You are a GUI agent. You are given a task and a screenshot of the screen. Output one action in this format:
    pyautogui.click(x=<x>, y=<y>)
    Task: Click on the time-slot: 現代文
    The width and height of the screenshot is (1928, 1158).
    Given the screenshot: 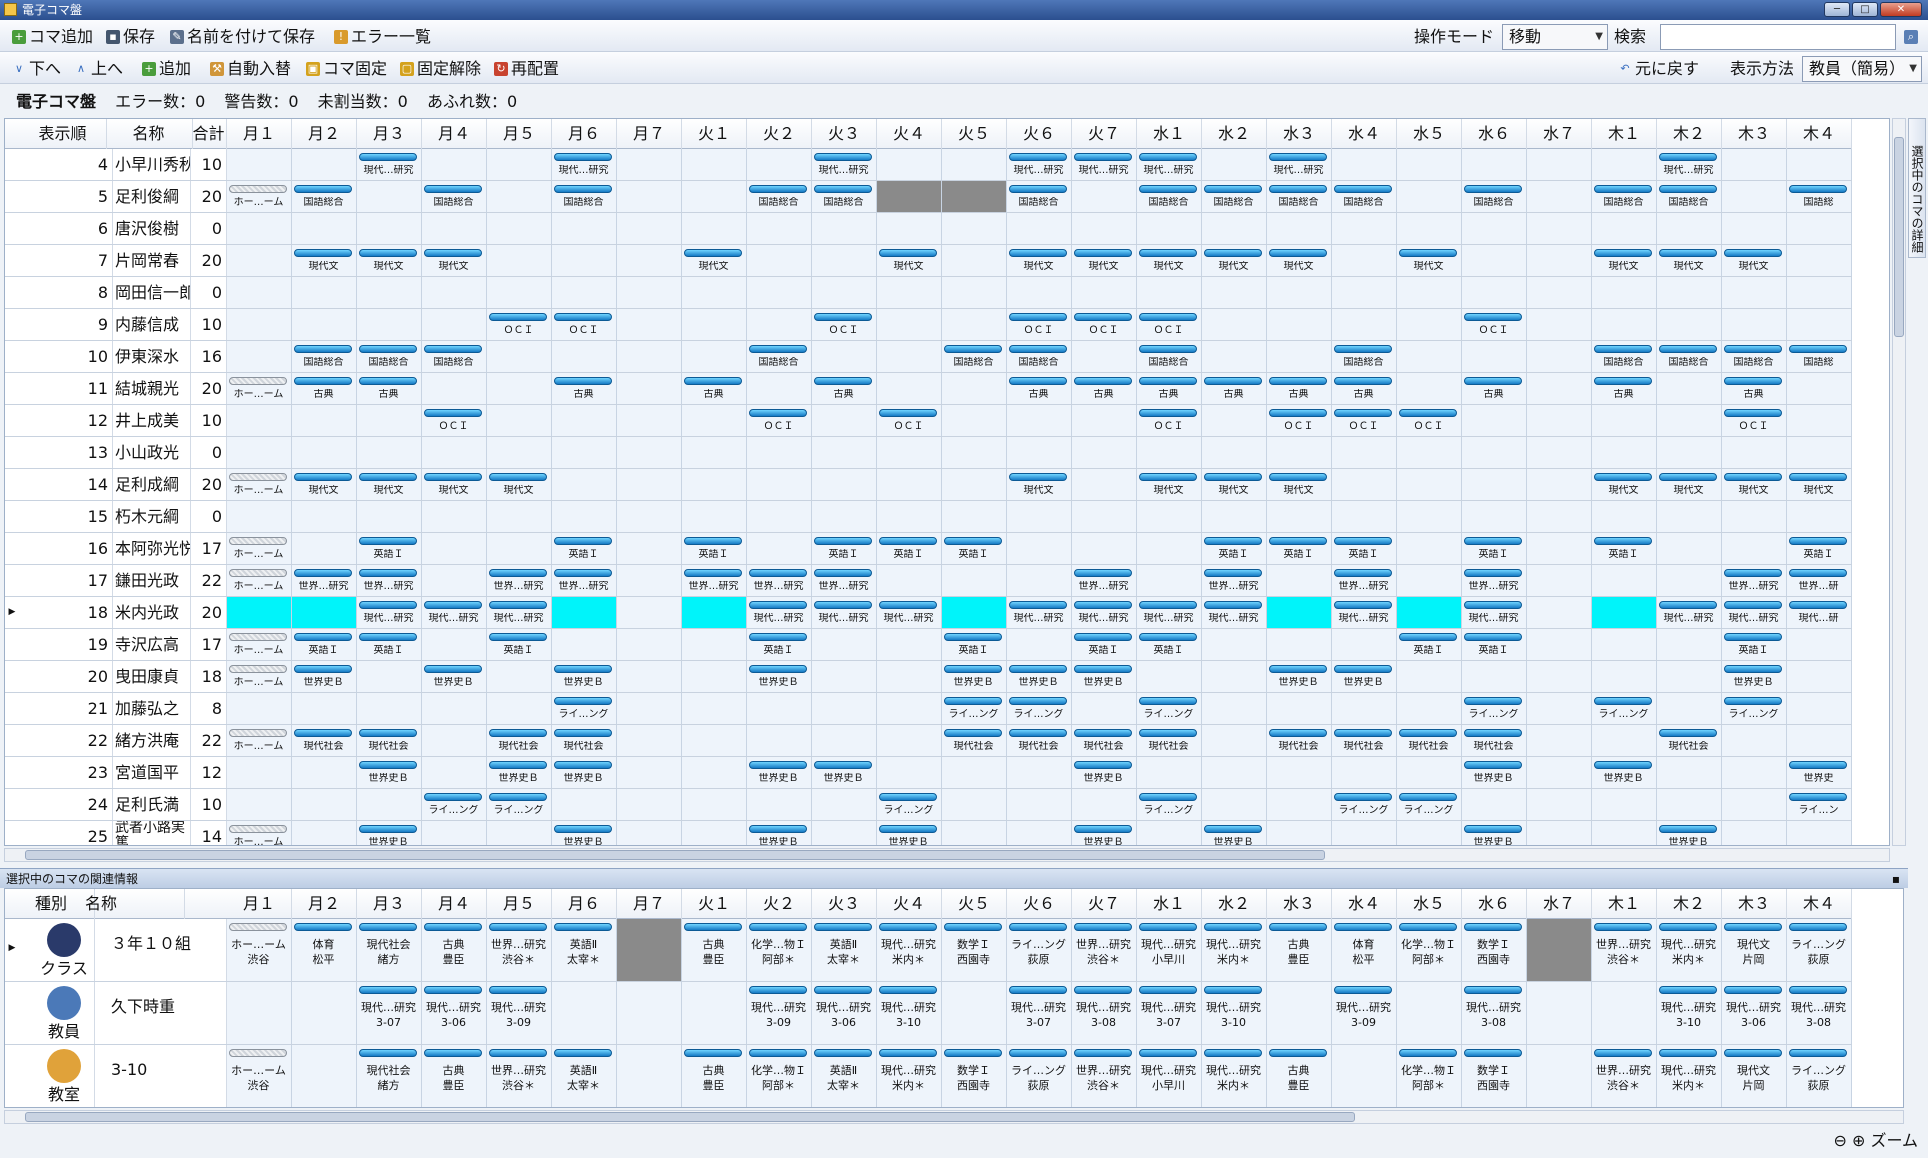 What is the action you would take?
    pyautogui.click(x=1234, y=260)
    